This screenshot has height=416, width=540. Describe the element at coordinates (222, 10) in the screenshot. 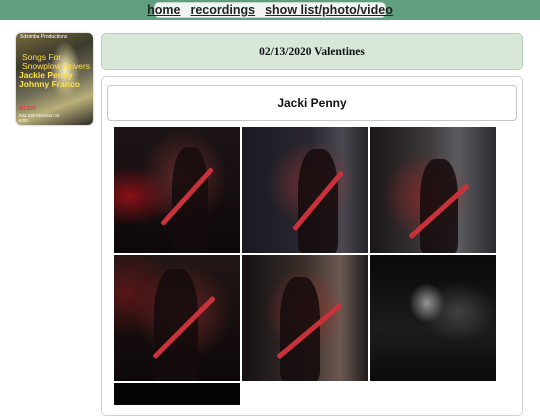

I see `nav-link-recordings: recordings` at that location.